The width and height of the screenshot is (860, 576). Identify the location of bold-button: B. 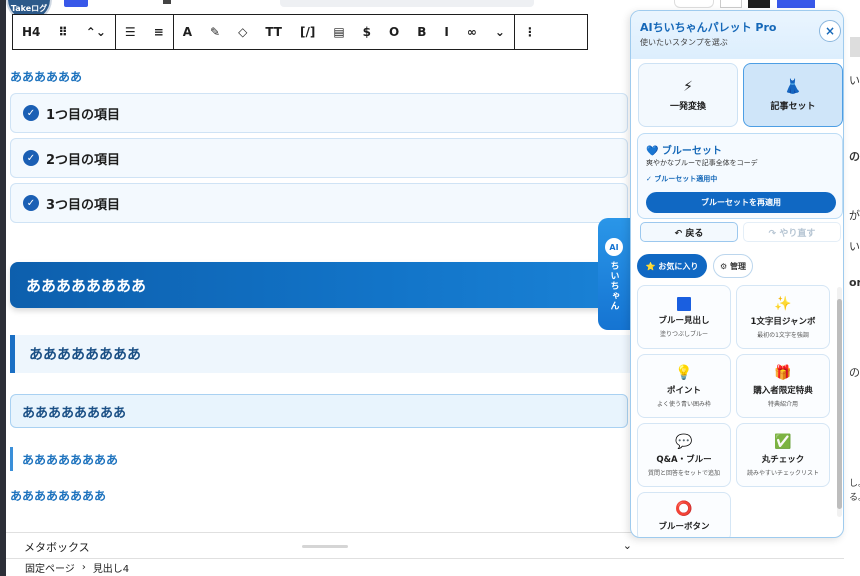
(421, 32).